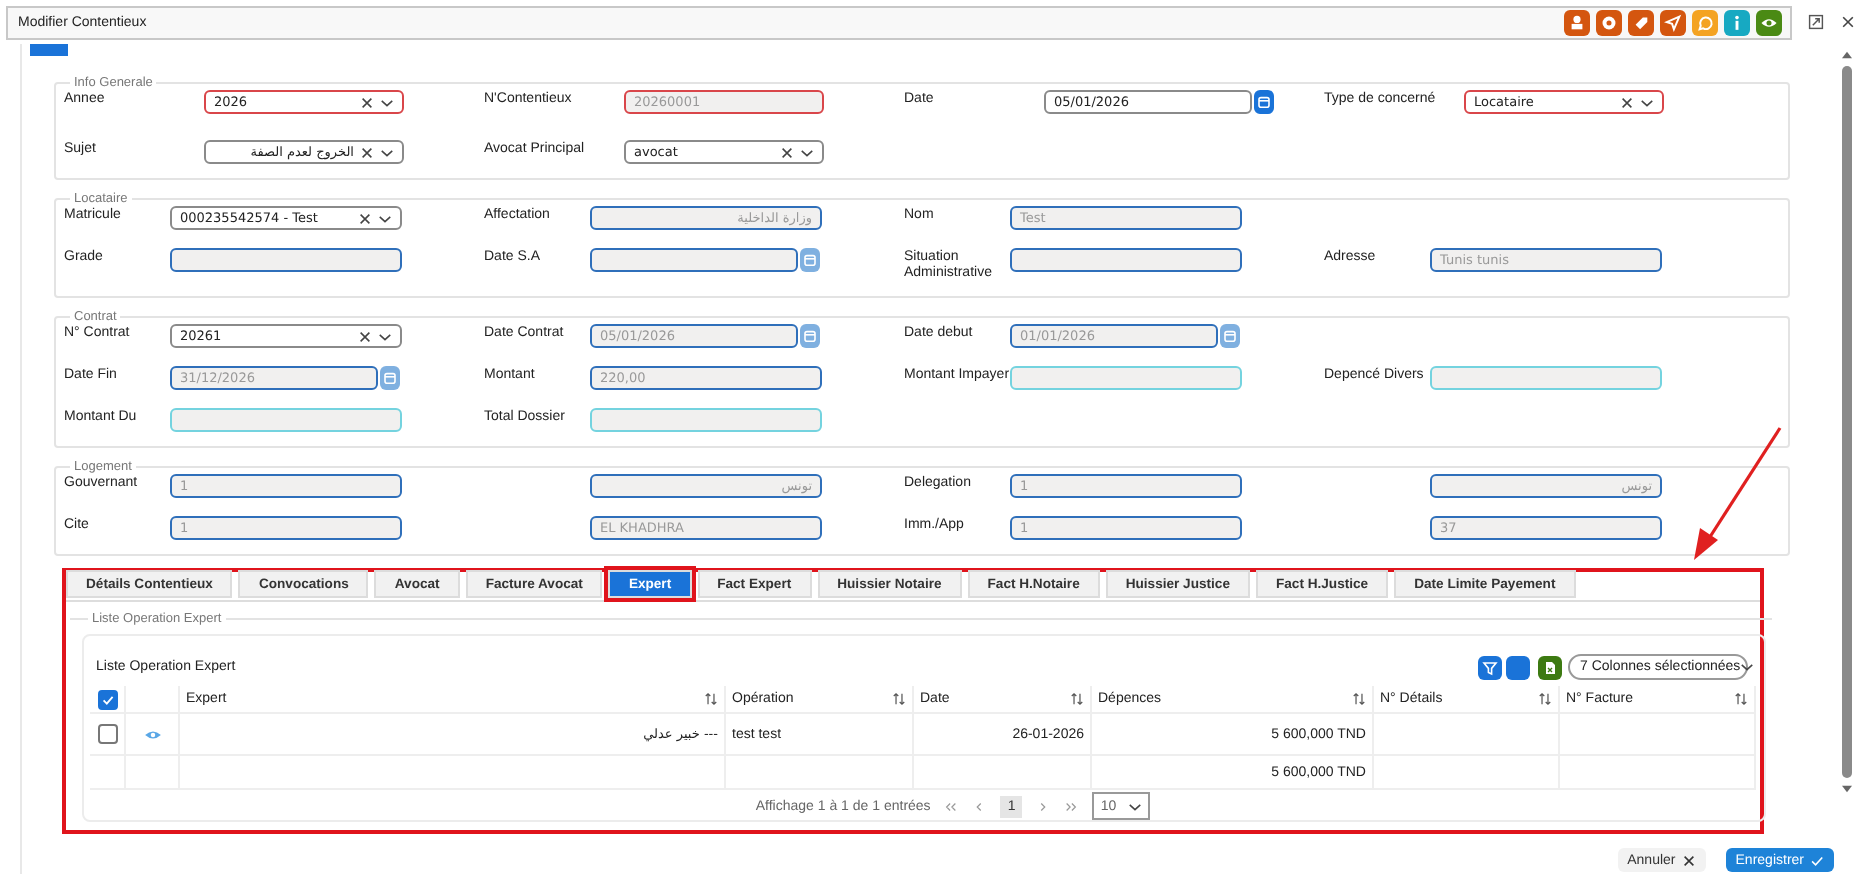  Describe the element at coordinates (694, 260) in the screenshot. I see `date-field` at that location.